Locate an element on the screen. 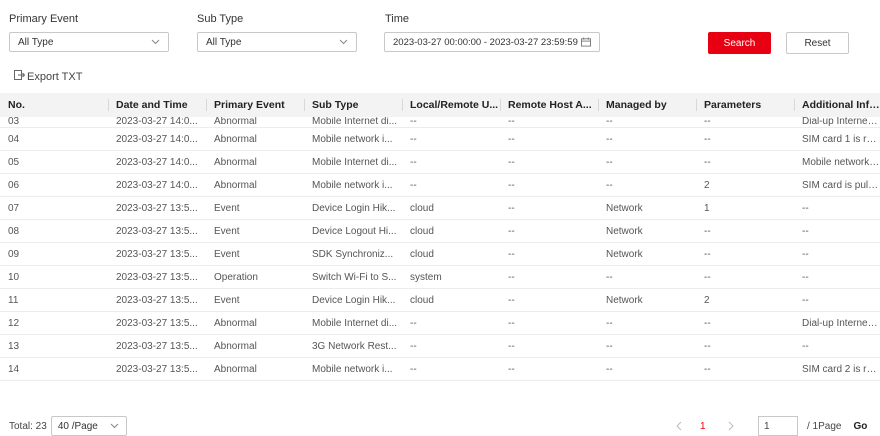 This screenshot has width=880, height=436. page-number-current: 1 is located at coordinates (705, 426).